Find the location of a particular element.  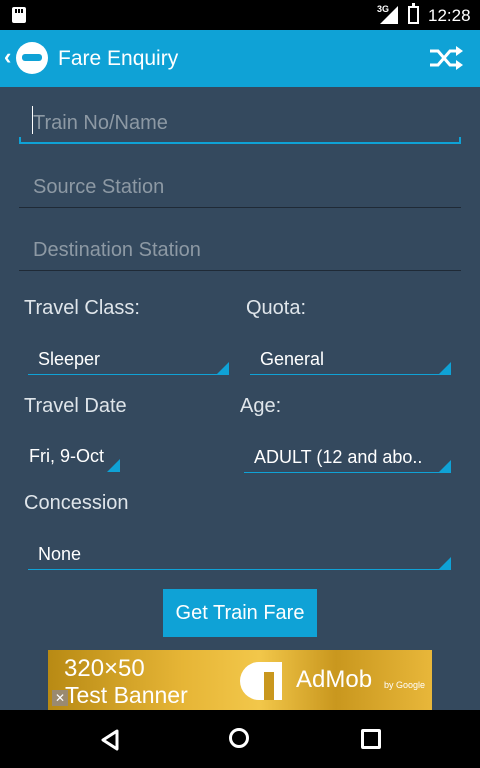

shuffle-icon is located at coordinates (446, 58).